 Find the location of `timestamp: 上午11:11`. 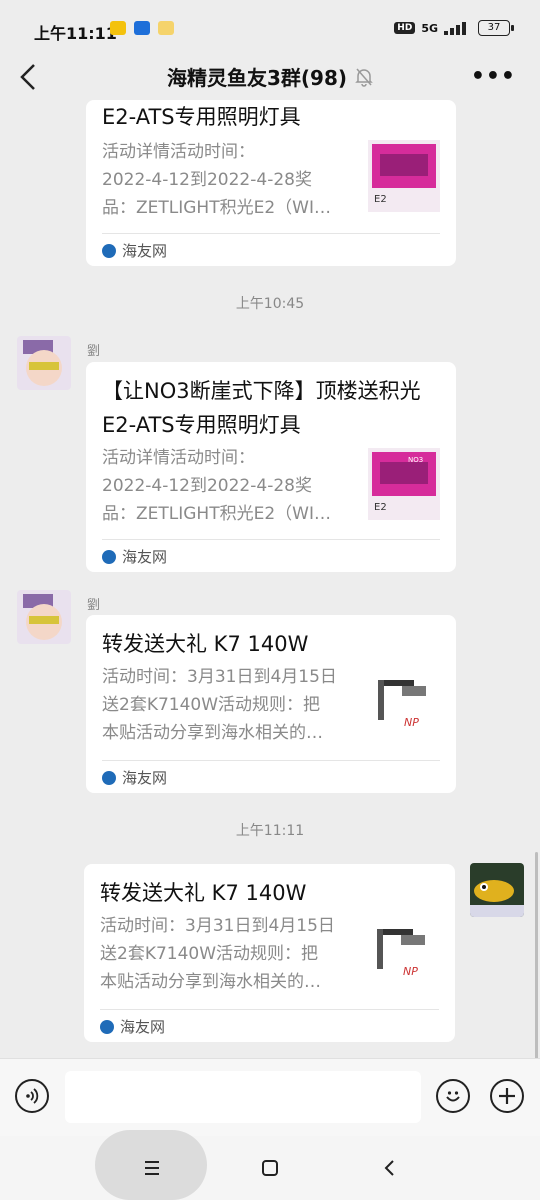

timestamp: 上午11:11 is located at coordinates (270, 831).